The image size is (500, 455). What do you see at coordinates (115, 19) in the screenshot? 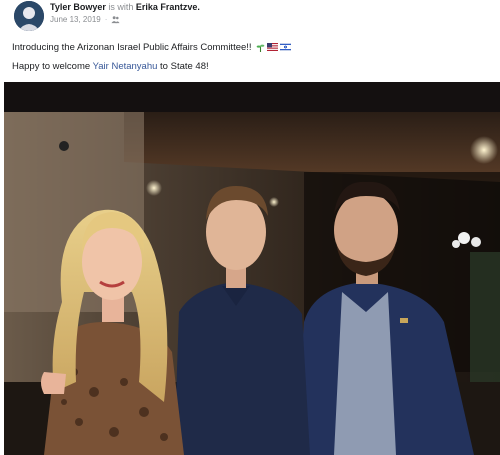
I see `friends-icon` at bounding box center [115, 19].